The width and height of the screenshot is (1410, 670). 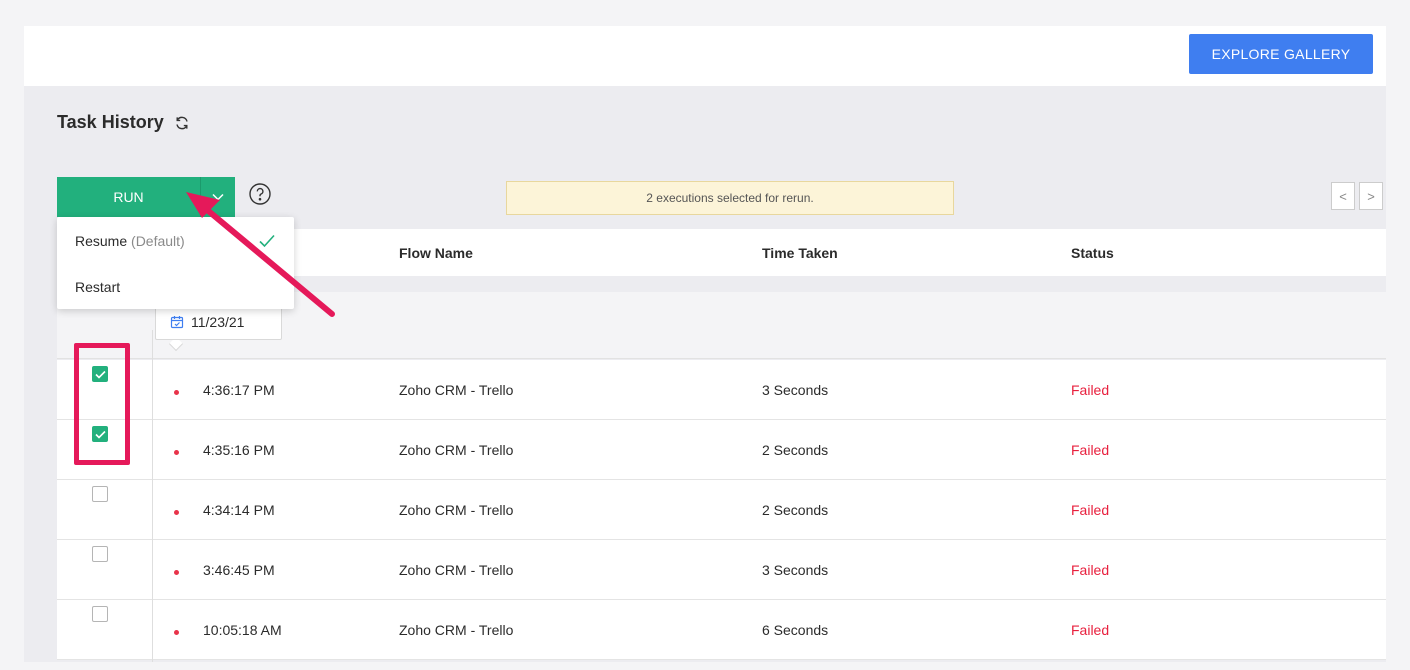 What do you see at coordinates (242, 630) in the screenshot?
I see `row-time: 10:05:18 AM` at bounding box center [242, 630].